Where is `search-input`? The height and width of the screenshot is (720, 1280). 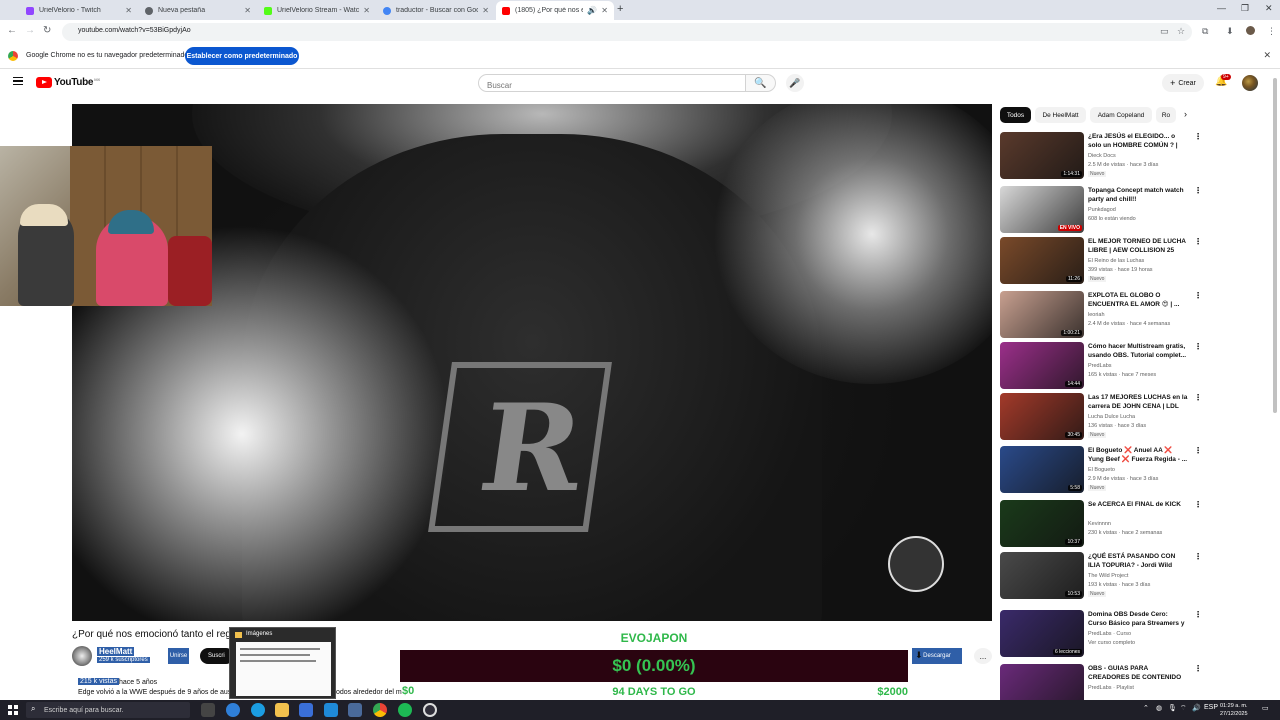
search-input is located at coordinates (612, 85).